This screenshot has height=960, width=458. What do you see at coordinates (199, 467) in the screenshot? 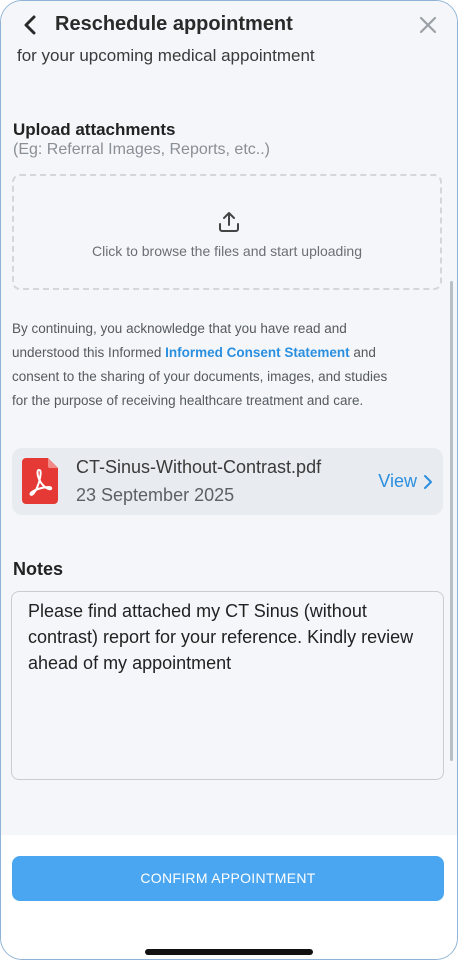
I see `attachment-file-name: CT-Sinus-Without-Contrast.pdf` at bounding box center [199, 467].